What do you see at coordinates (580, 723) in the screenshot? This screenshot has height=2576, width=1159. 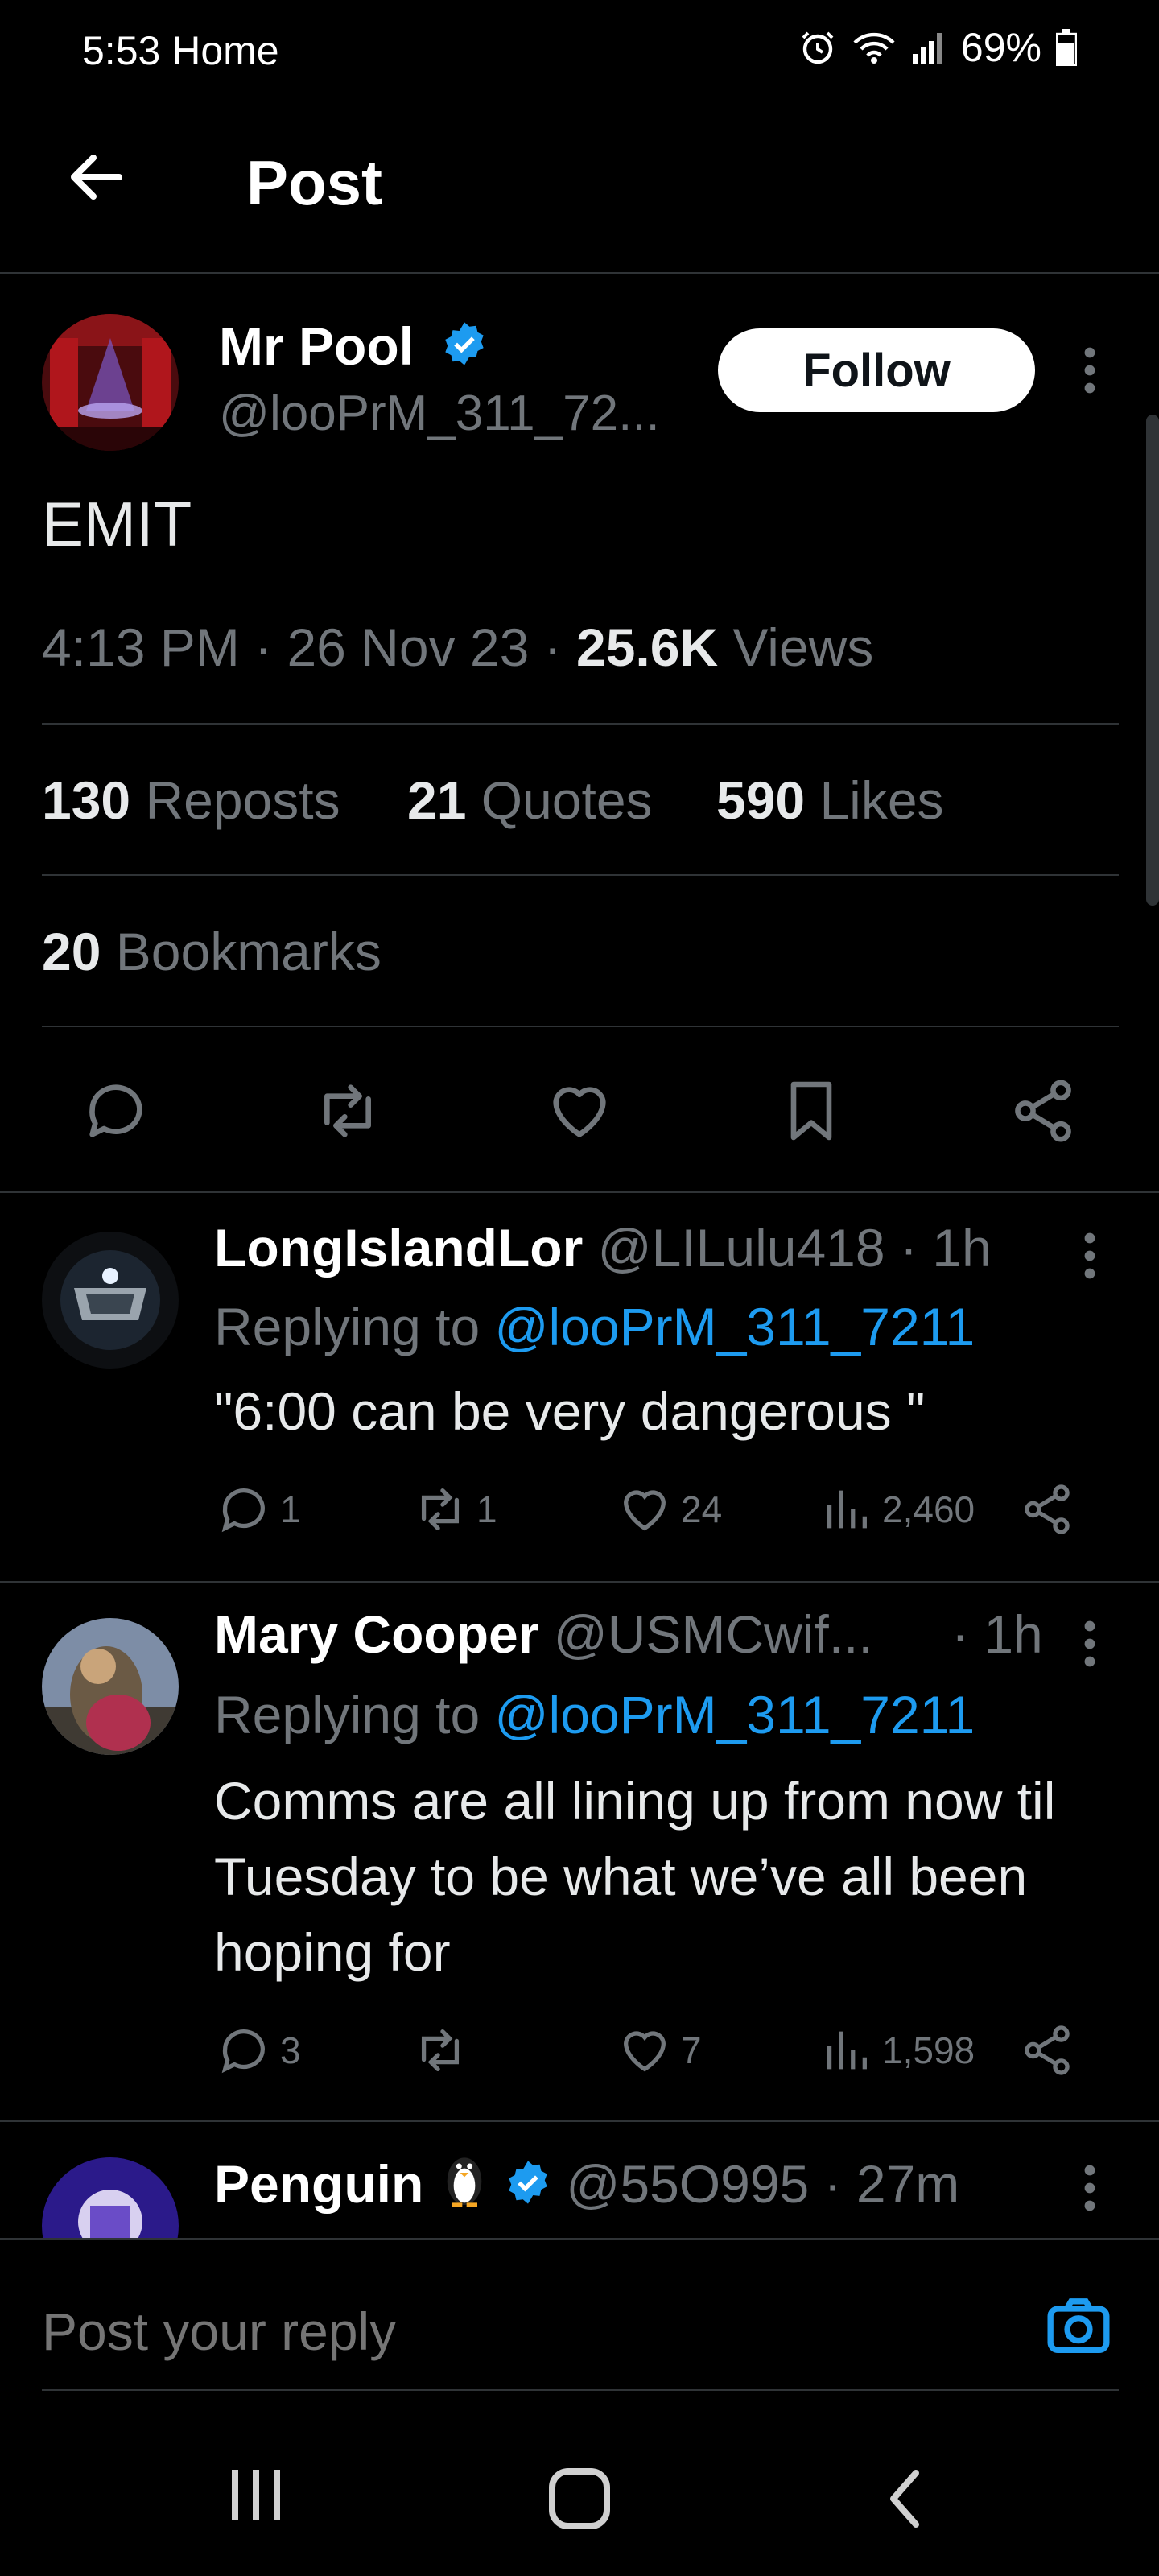 I see `meta-divider` at bounding box center [580, 723].